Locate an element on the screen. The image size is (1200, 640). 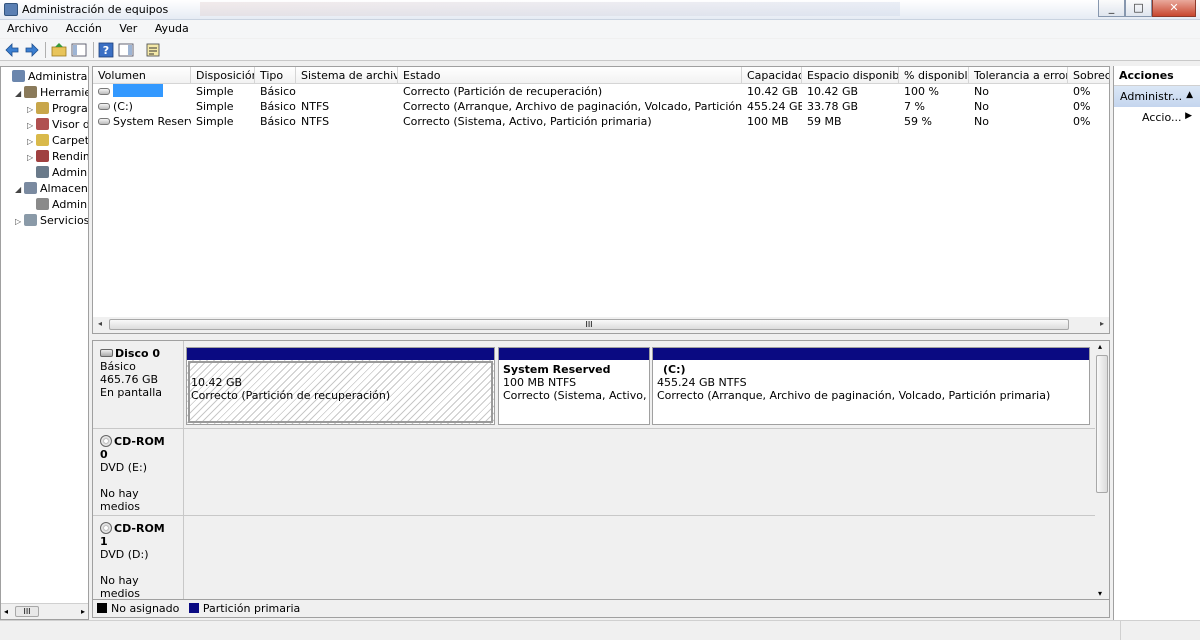
window-title: Administración de equipos is located at coordinates (95, 9).